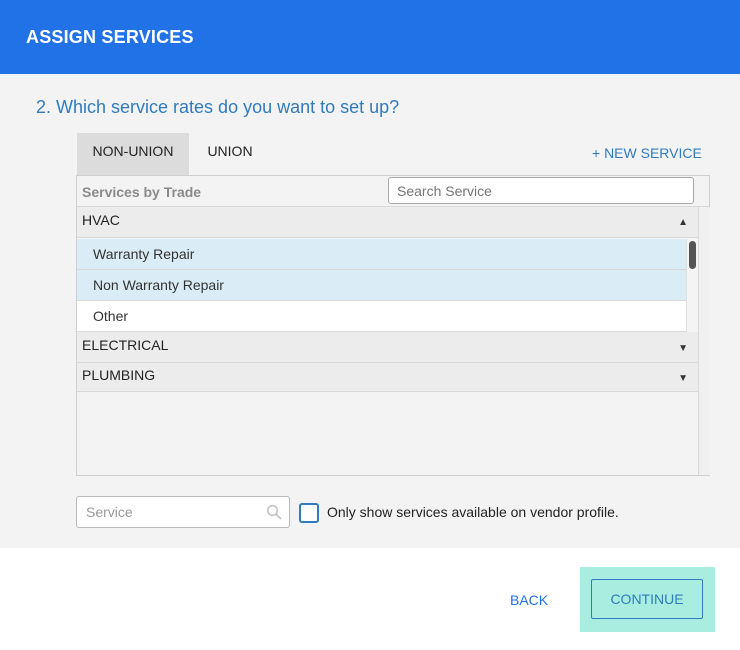  I want to click on search-service-input, so click(541, 190).